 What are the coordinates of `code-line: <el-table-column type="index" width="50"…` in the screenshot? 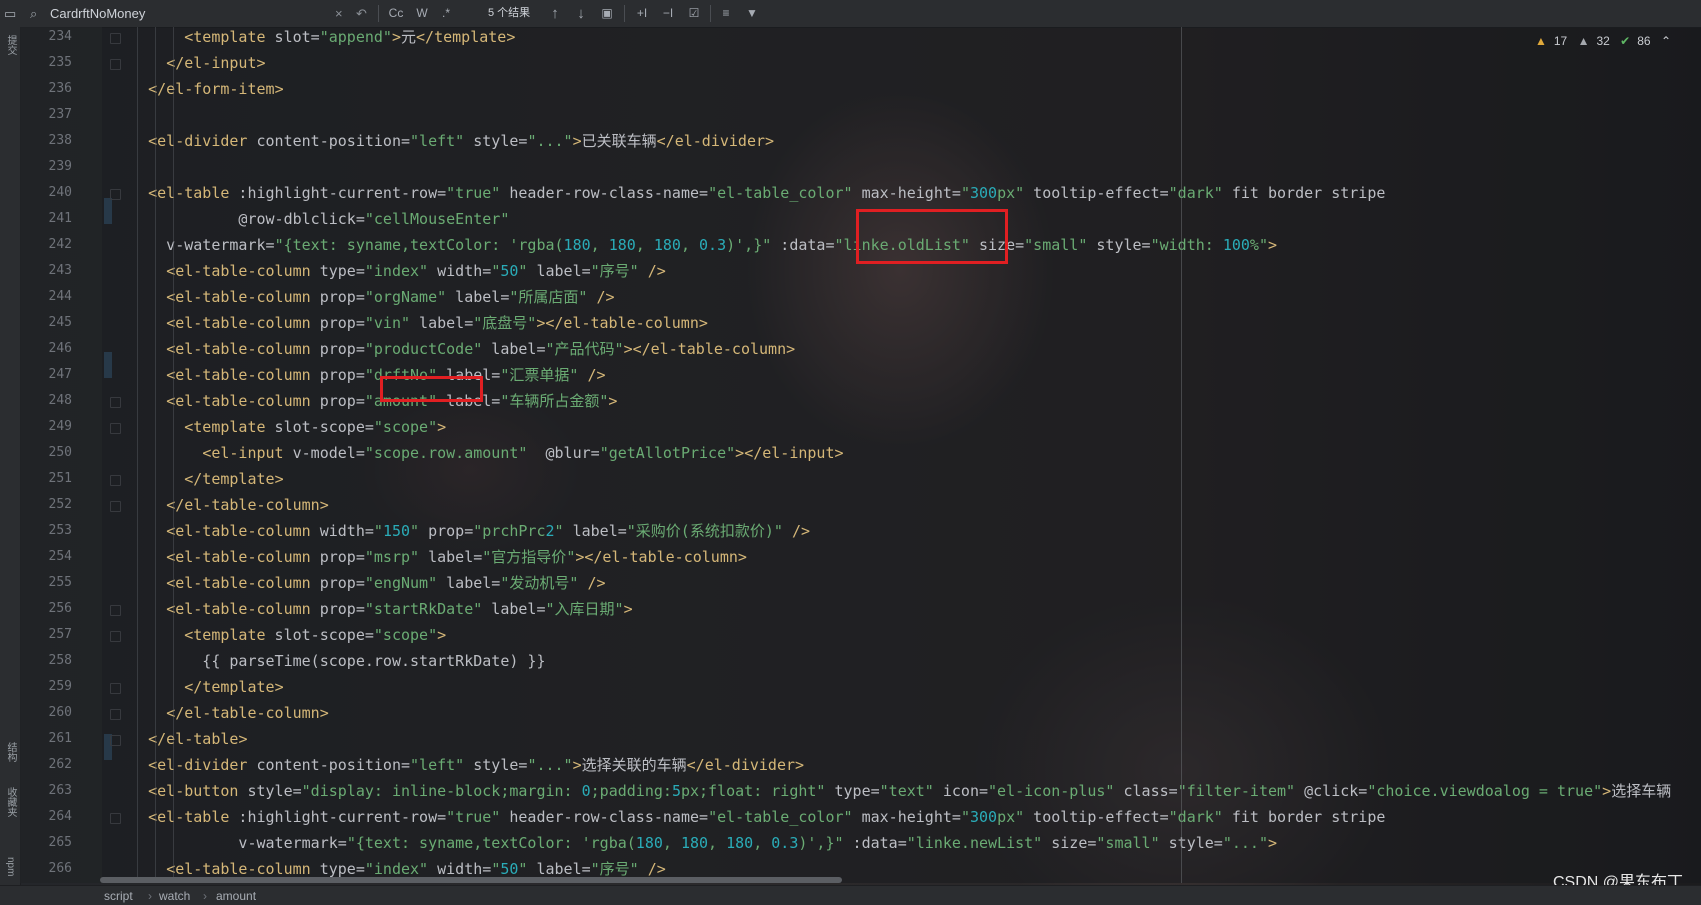 It's located at (389, 271).